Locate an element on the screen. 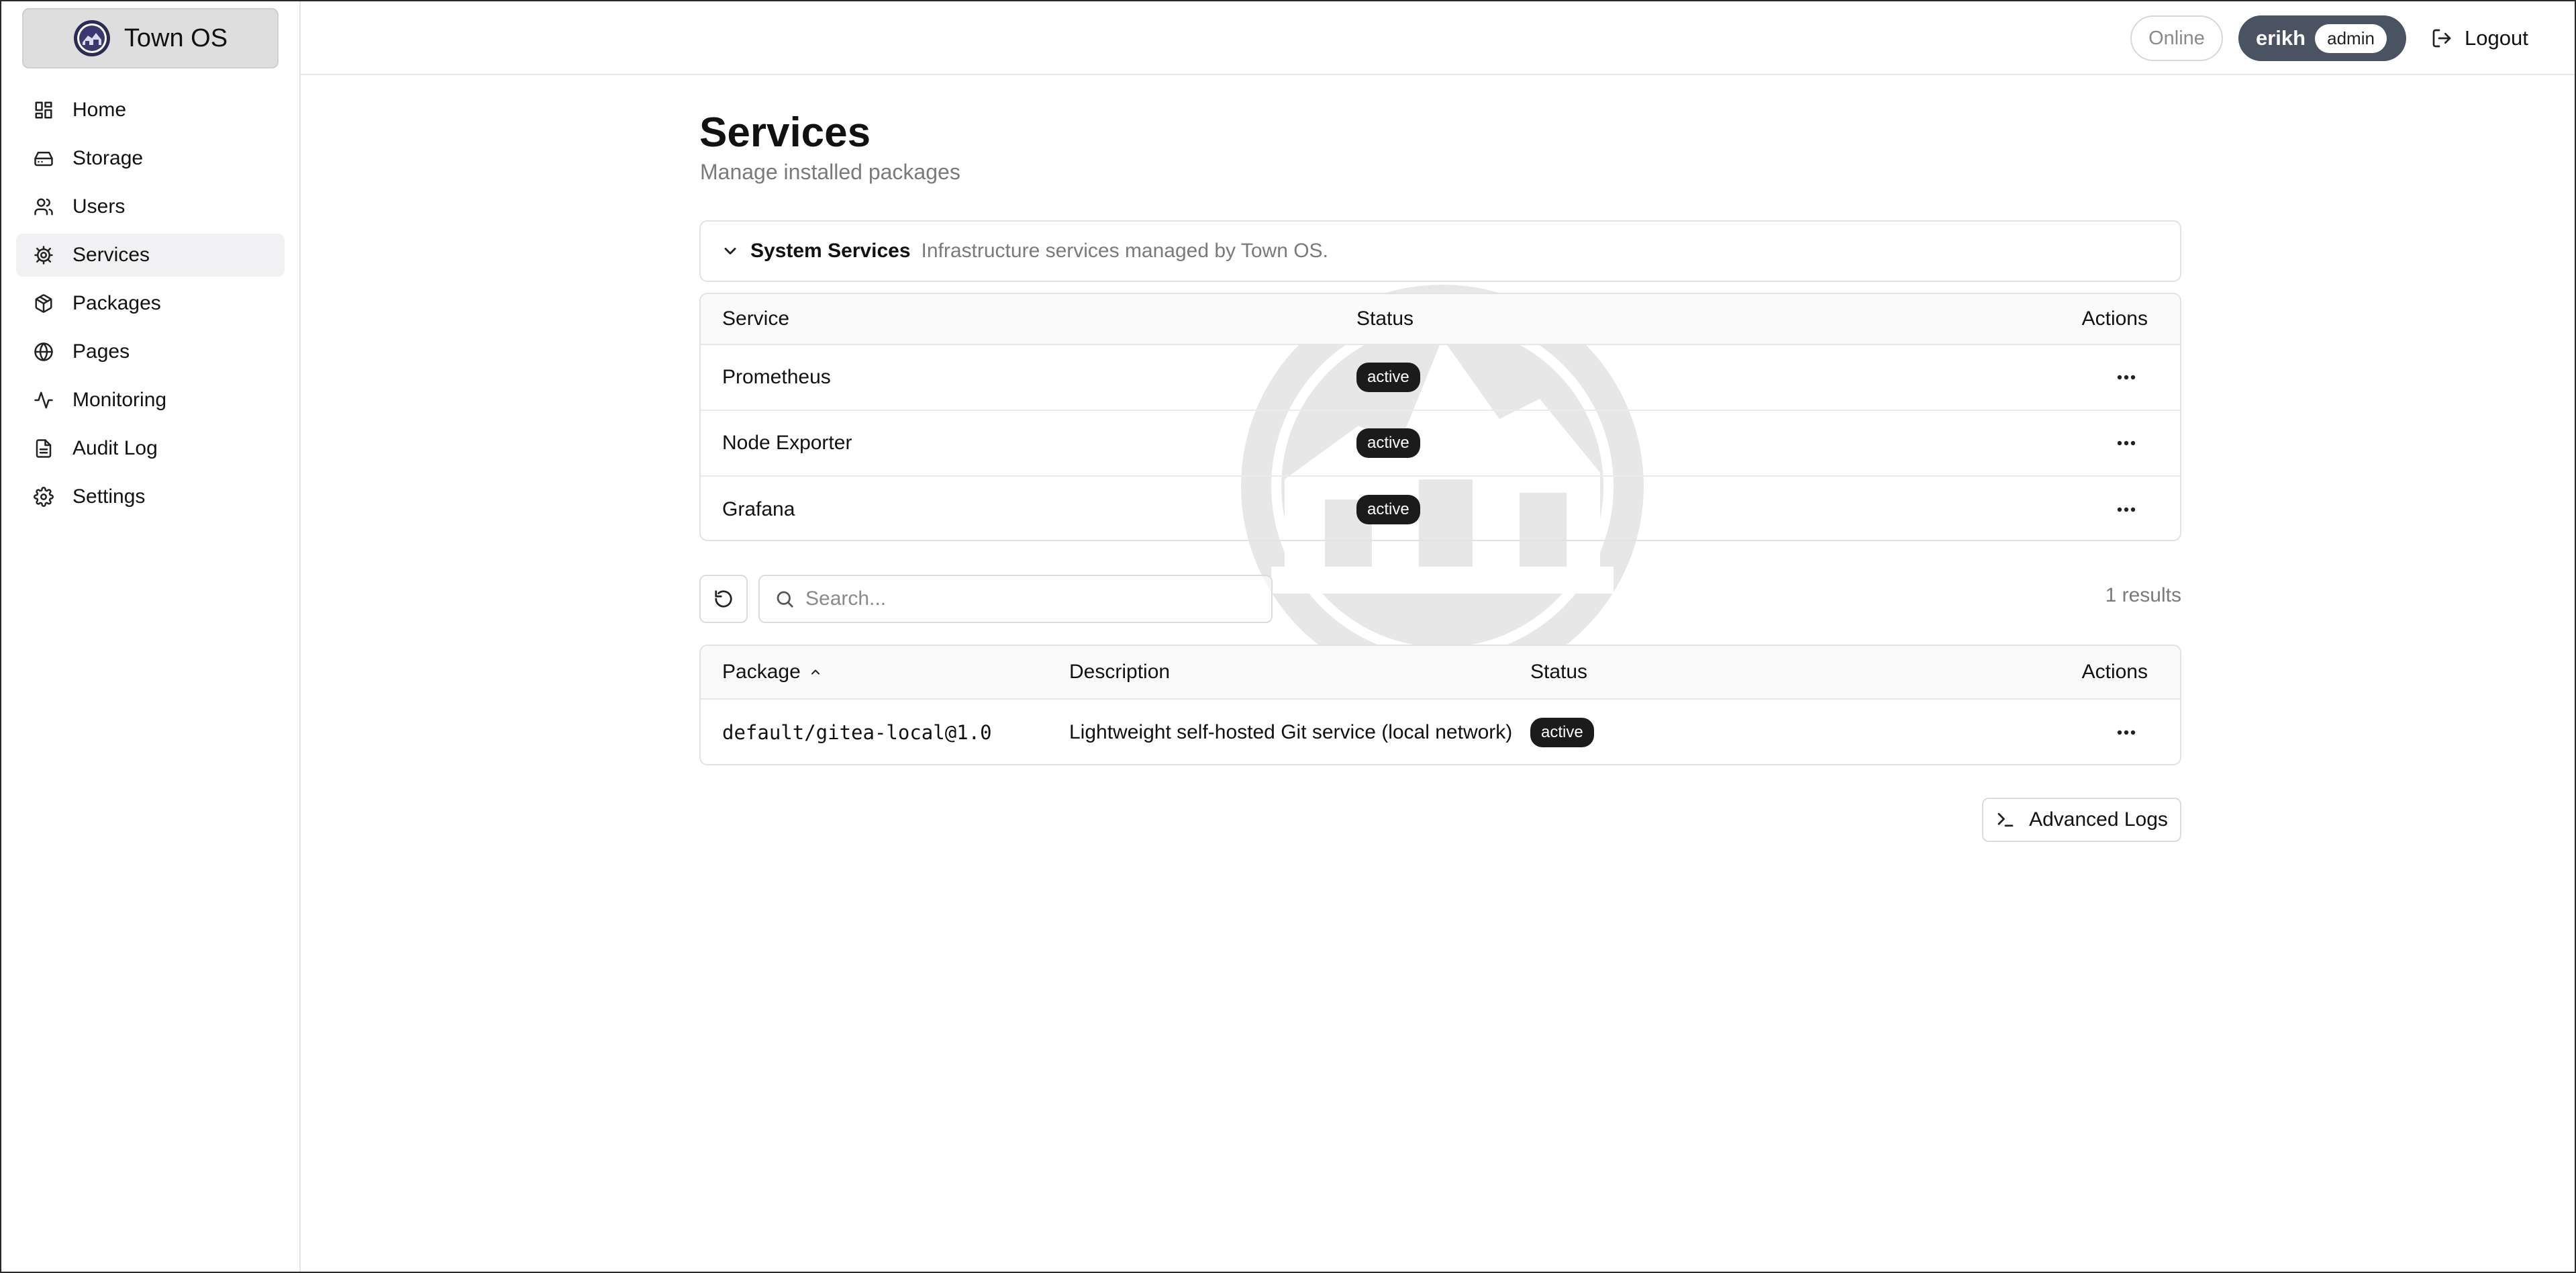 Image resolution: width=2576 pixels, height=1273 pixels. sidebar-item-label: Home is located at coordinates (99, 110).